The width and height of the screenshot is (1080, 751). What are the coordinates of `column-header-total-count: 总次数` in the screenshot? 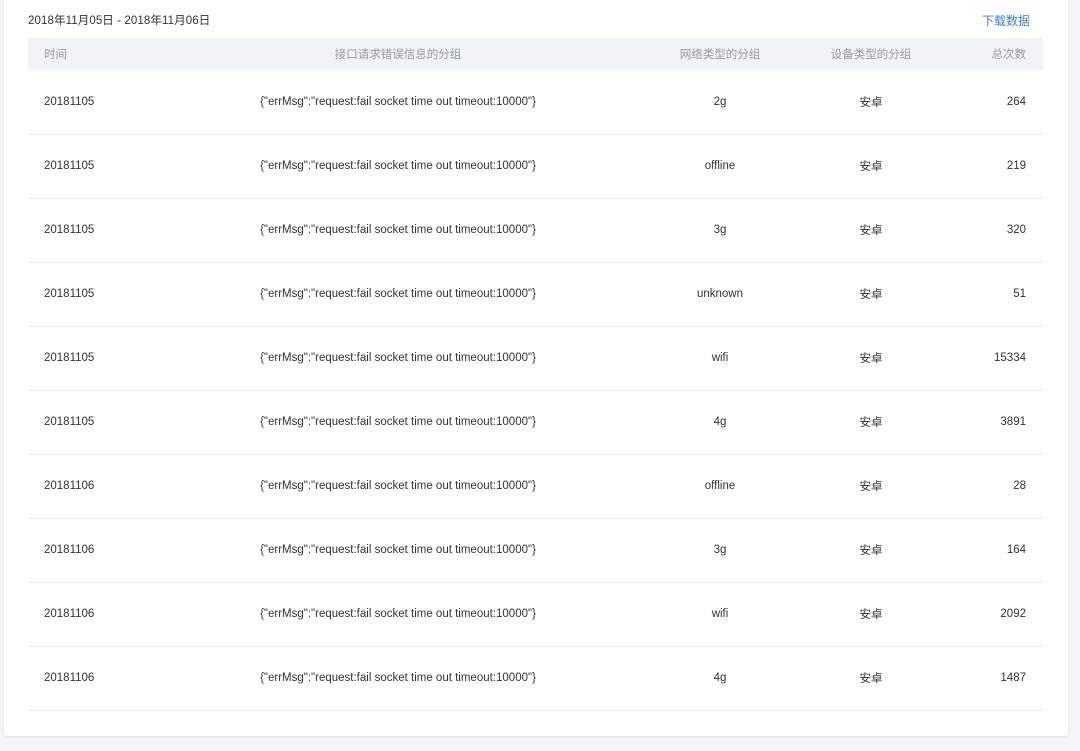 It's located at (994, 54).